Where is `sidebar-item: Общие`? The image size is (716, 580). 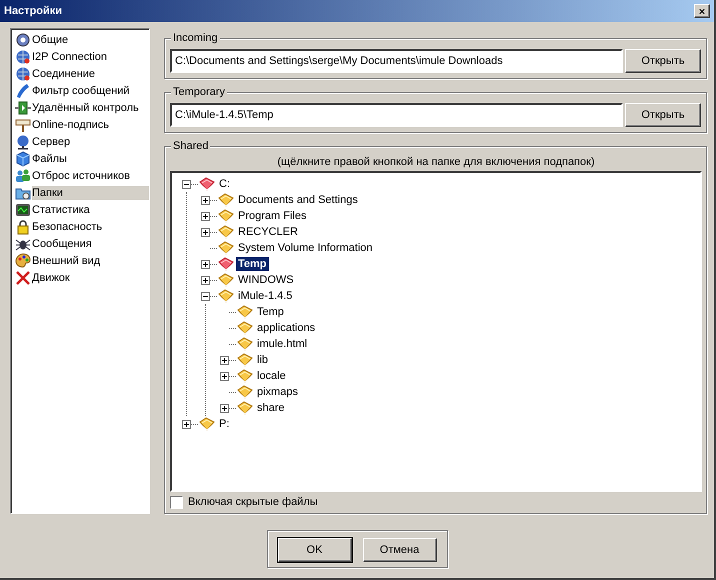 sidebar-item: Общие is located at coordinates (82, 39).